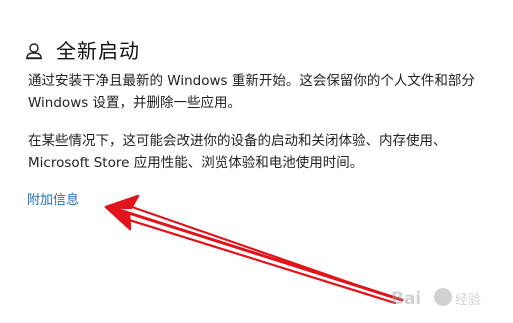 This screenshot has width=513, height=323. Describe the element at coordinates (251, 81) in the screenshot. I see `description-line-1: 通过安装干净且最新的 Windows 重新开始。这会保留你的个人文件和部分` at that location.